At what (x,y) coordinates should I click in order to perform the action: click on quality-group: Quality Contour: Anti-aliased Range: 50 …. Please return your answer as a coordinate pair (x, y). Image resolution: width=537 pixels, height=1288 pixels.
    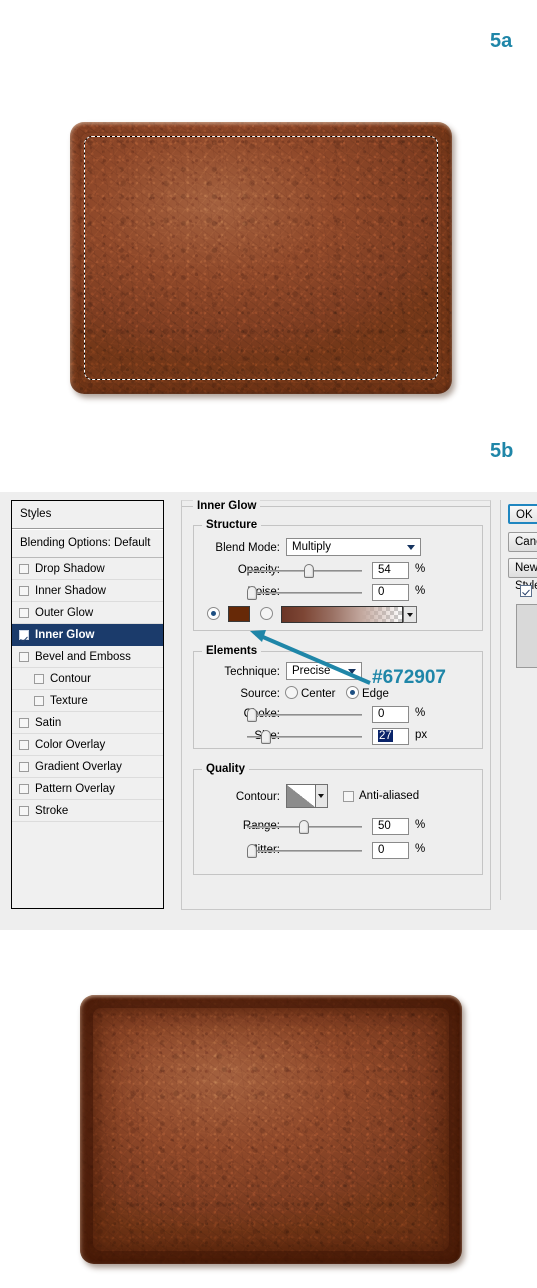
    Looking at the image, I should click on (338, 819).